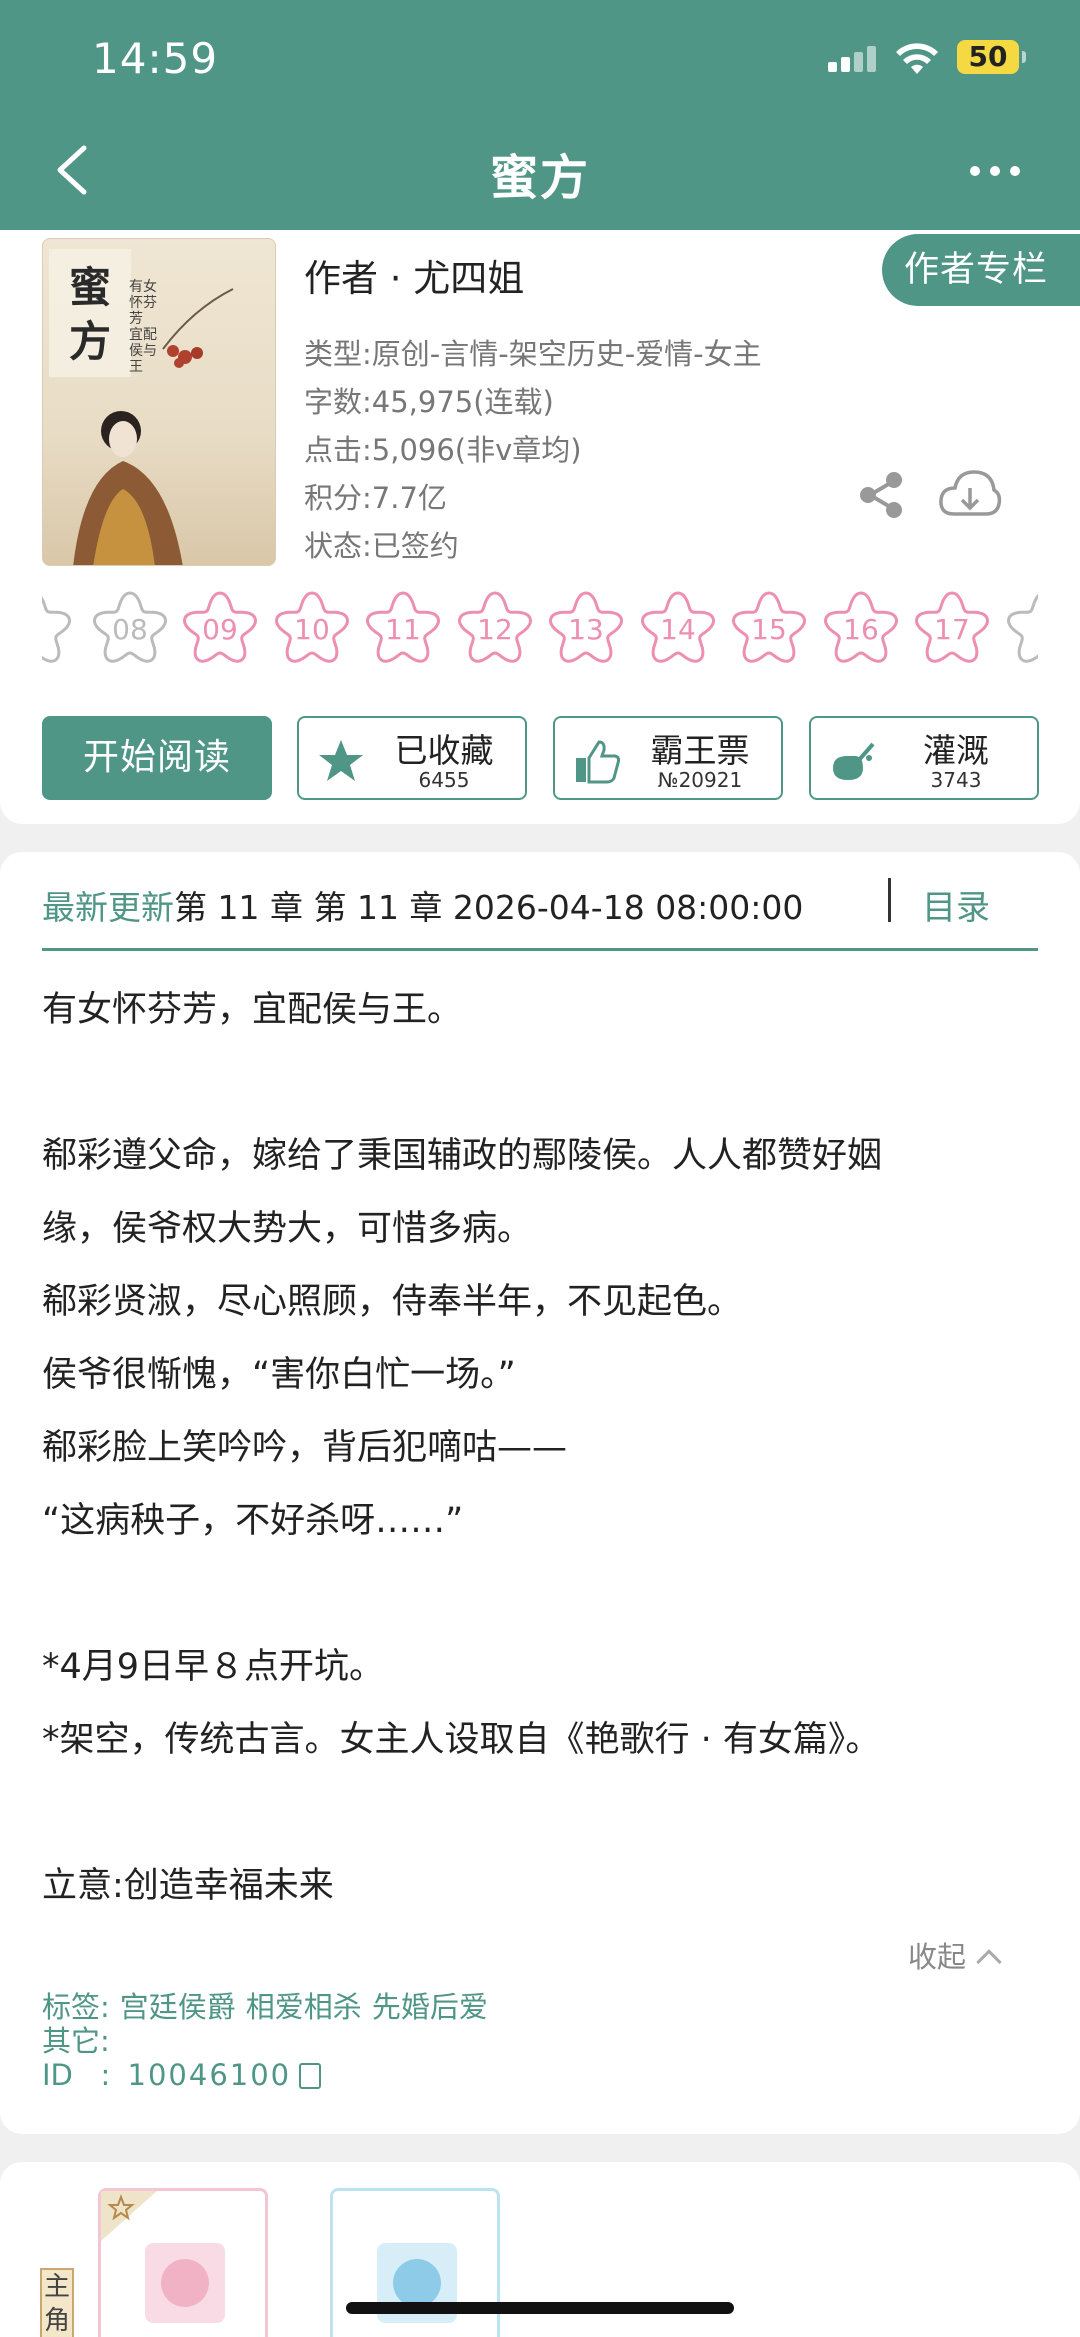  Describe the element at coordinates (76, 2041) in the screenshot. I see `other-label: 其它:` at that location.